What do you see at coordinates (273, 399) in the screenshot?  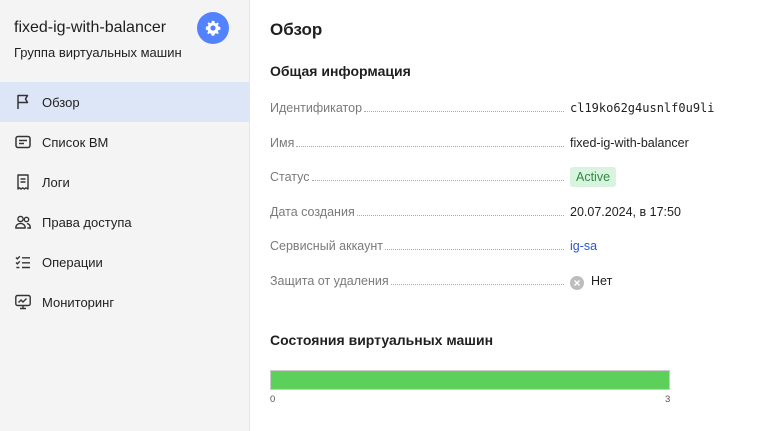 I see `bar-min-label: 0` at bounding box center [273, 399].